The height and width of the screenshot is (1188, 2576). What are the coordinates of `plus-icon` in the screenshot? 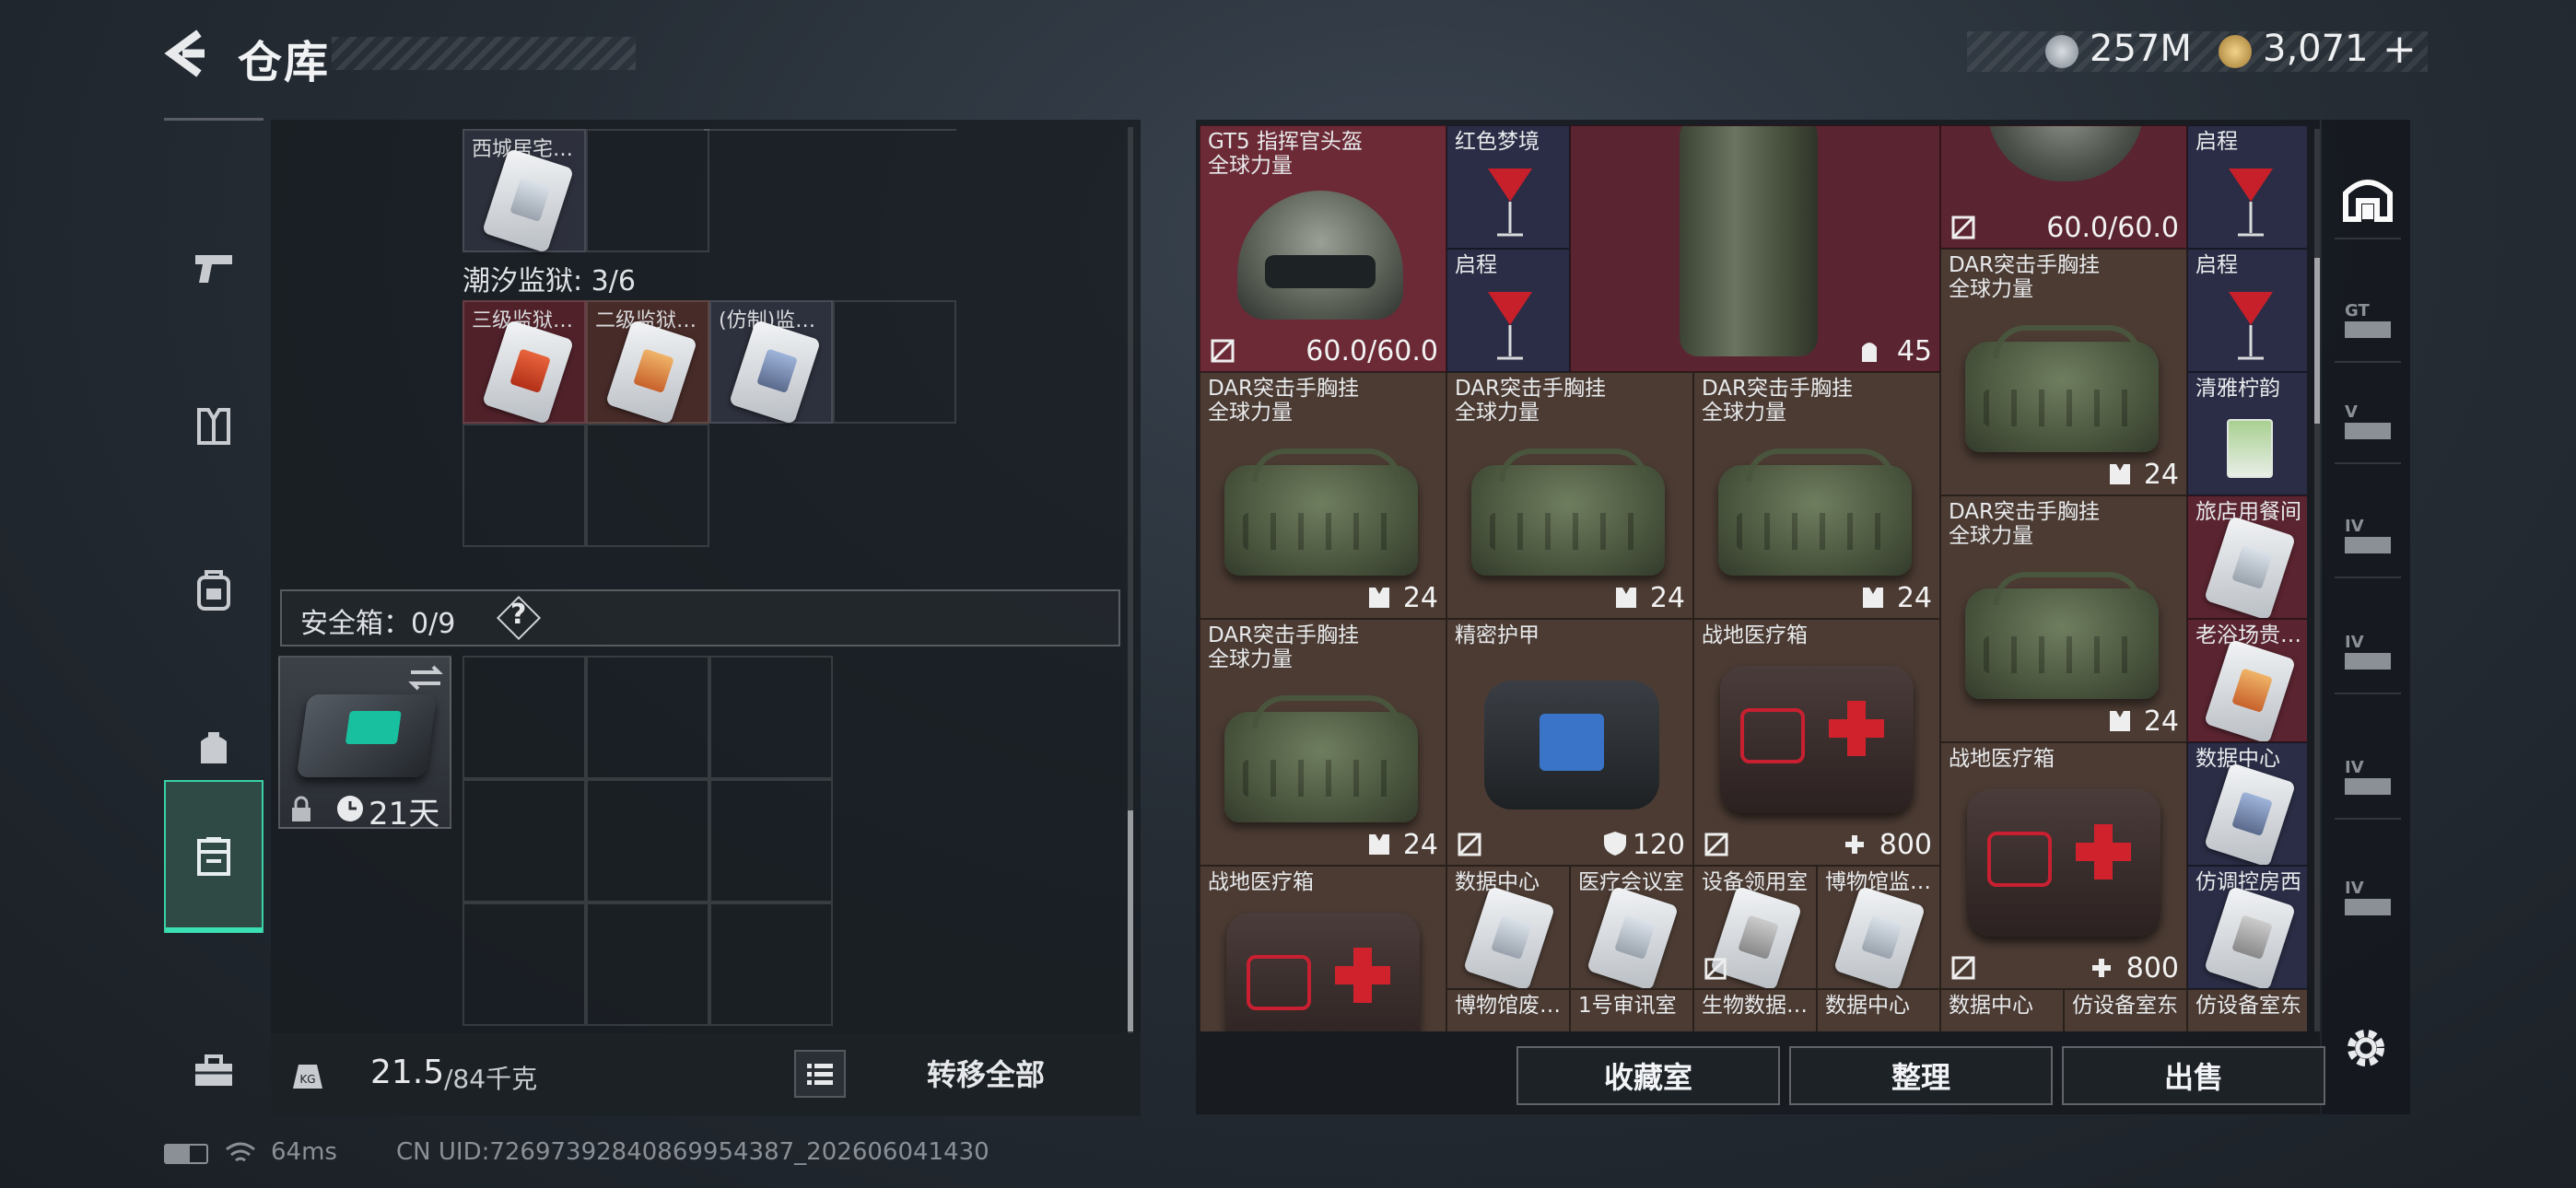 It's located at (2101, 968).